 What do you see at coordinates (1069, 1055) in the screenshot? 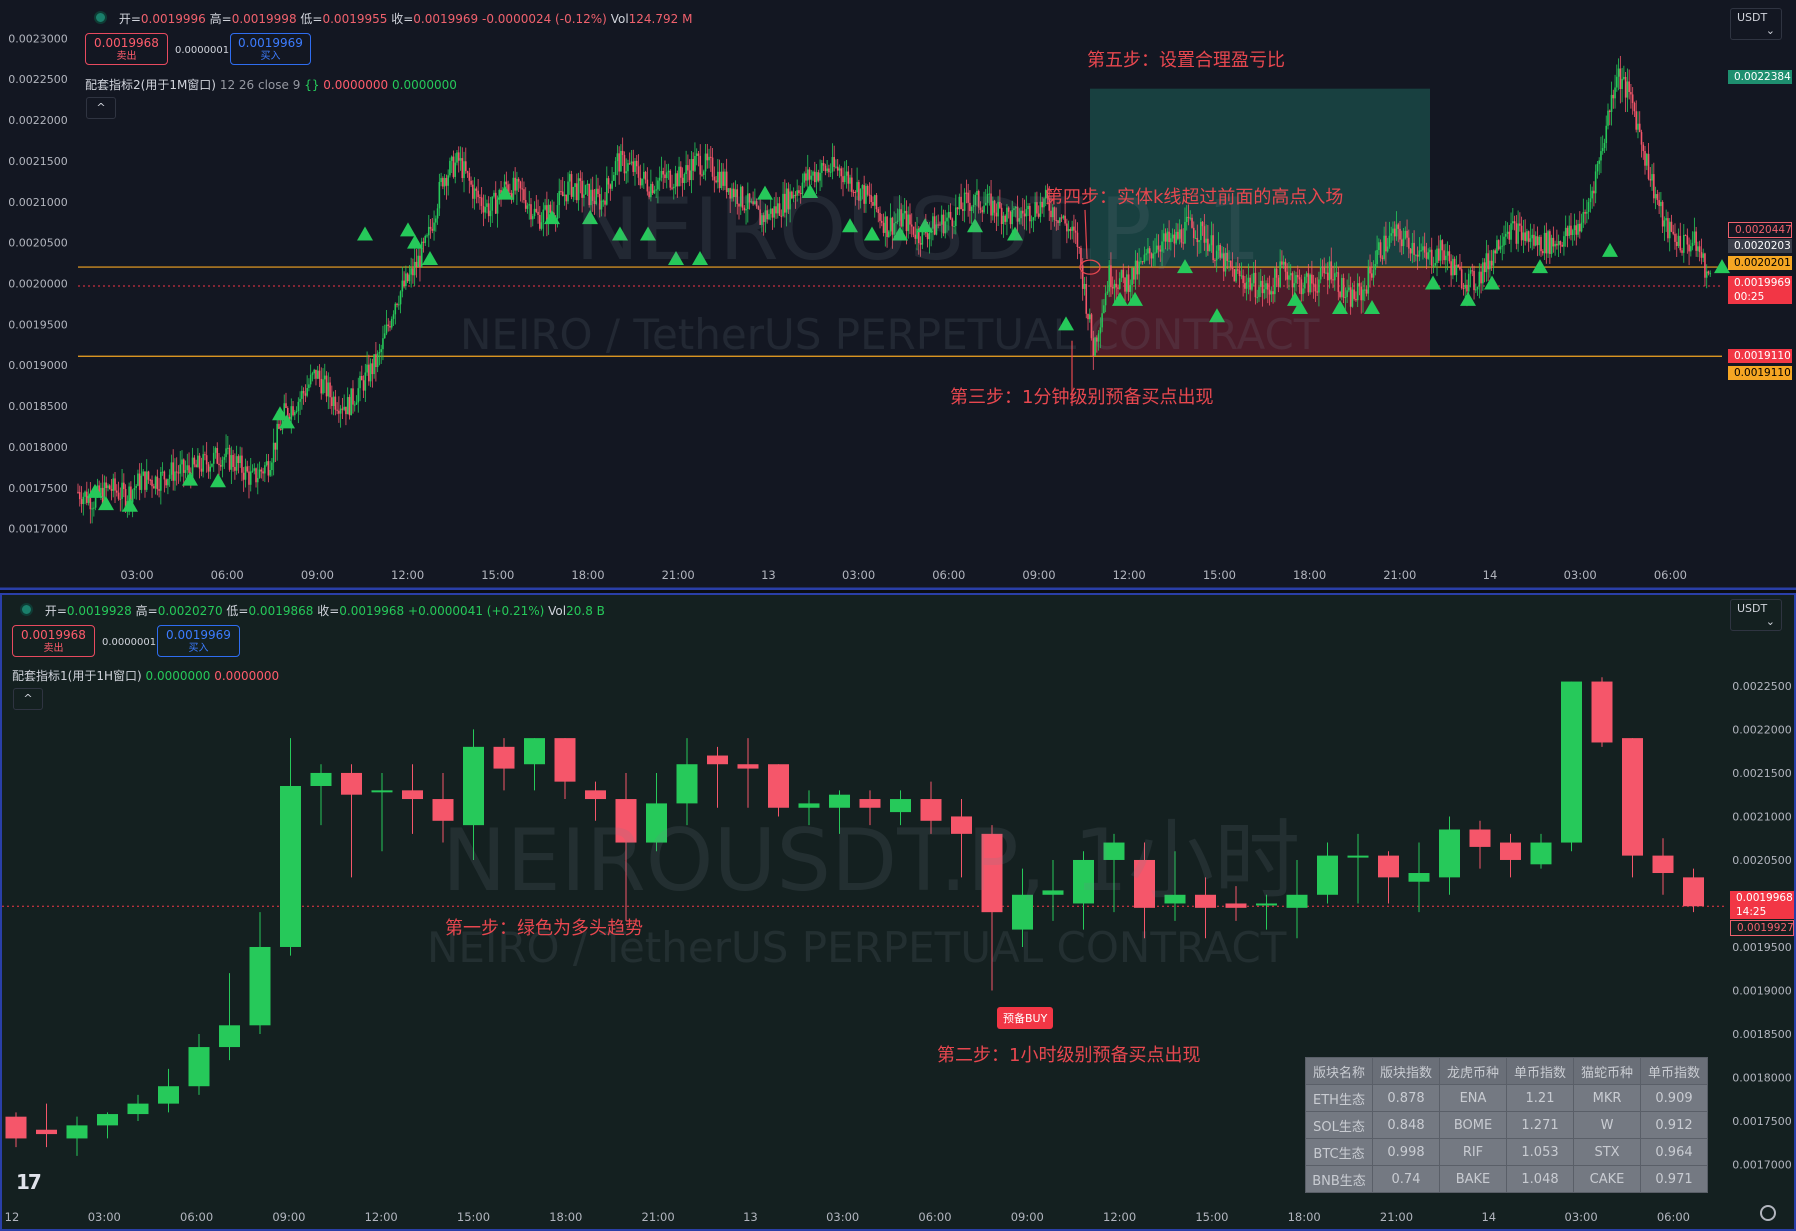
I see `note-step2: 第二步：1小时级别预备买点出现` at bounding box center [1069, 1055].